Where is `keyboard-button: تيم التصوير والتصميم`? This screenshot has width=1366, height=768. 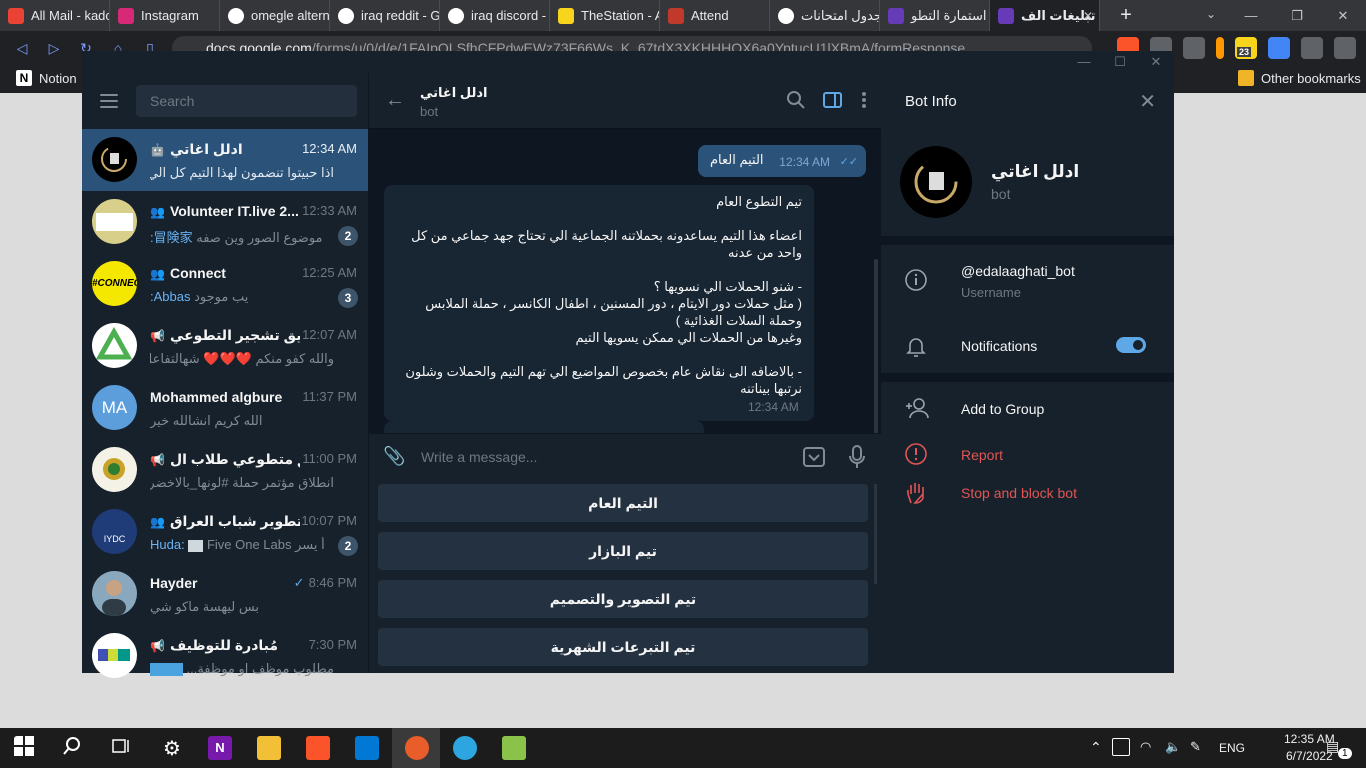
keyboard-button: تيم التصوير والتصميم is located at coordinates (623, 599).